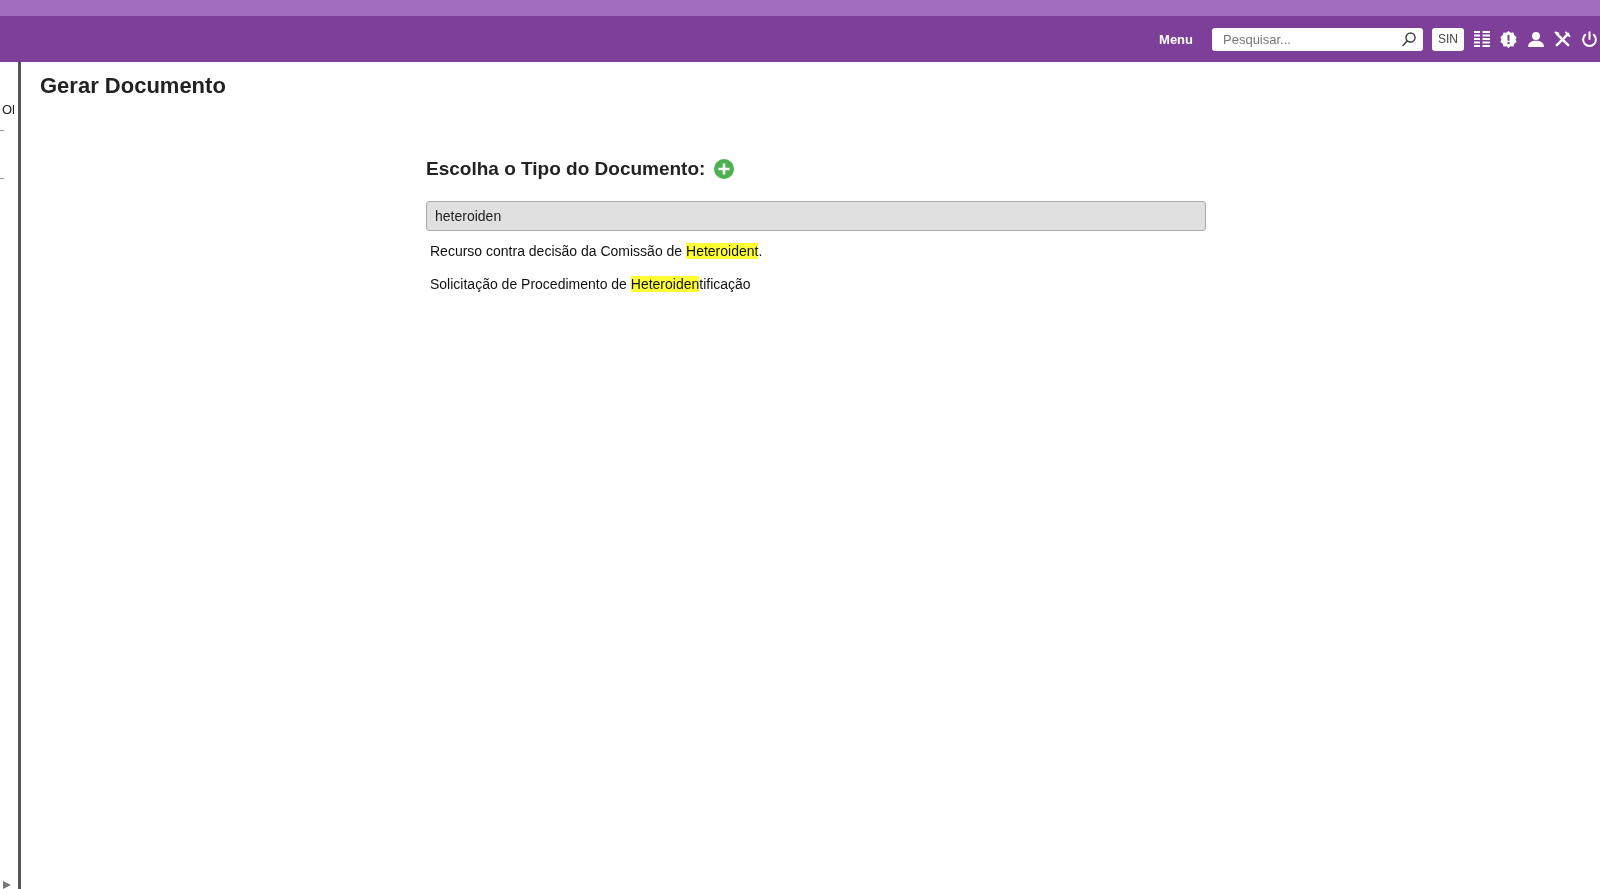  Describe the element at coordinates (7, 885) in the screenshot. I see `triangle-icon` at that location.